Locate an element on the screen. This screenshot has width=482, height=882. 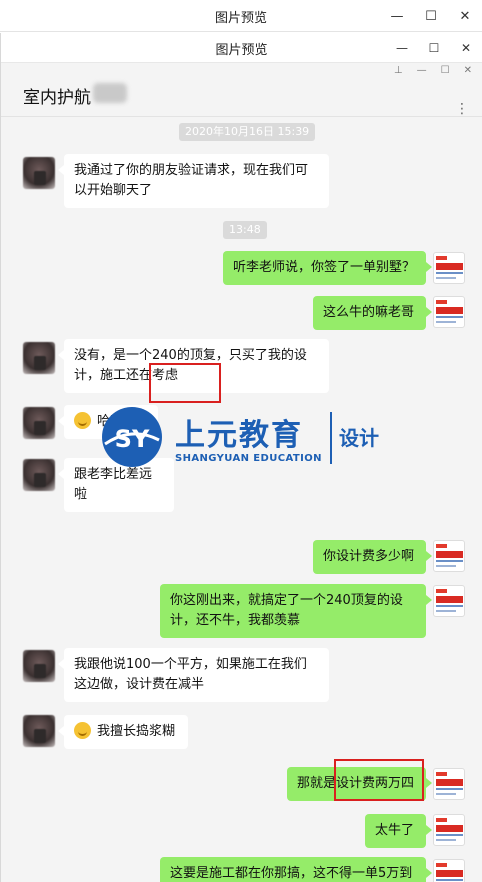
inner-window-controls: — ☐ ✕ is located at coordinates (434, 48).